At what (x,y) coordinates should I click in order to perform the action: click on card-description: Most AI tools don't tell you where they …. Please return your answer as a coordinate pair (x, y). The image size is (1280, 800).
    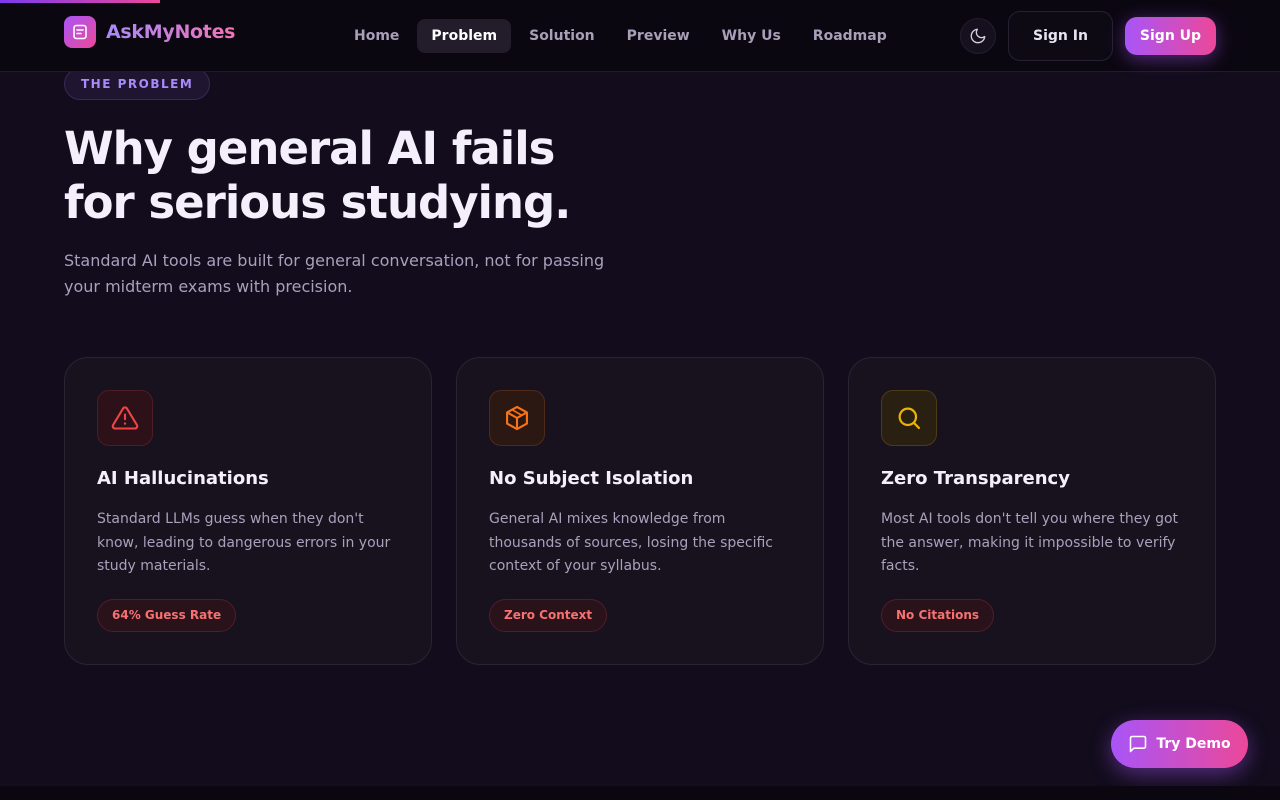
    Looking at the image, I should click on (1030, 542).